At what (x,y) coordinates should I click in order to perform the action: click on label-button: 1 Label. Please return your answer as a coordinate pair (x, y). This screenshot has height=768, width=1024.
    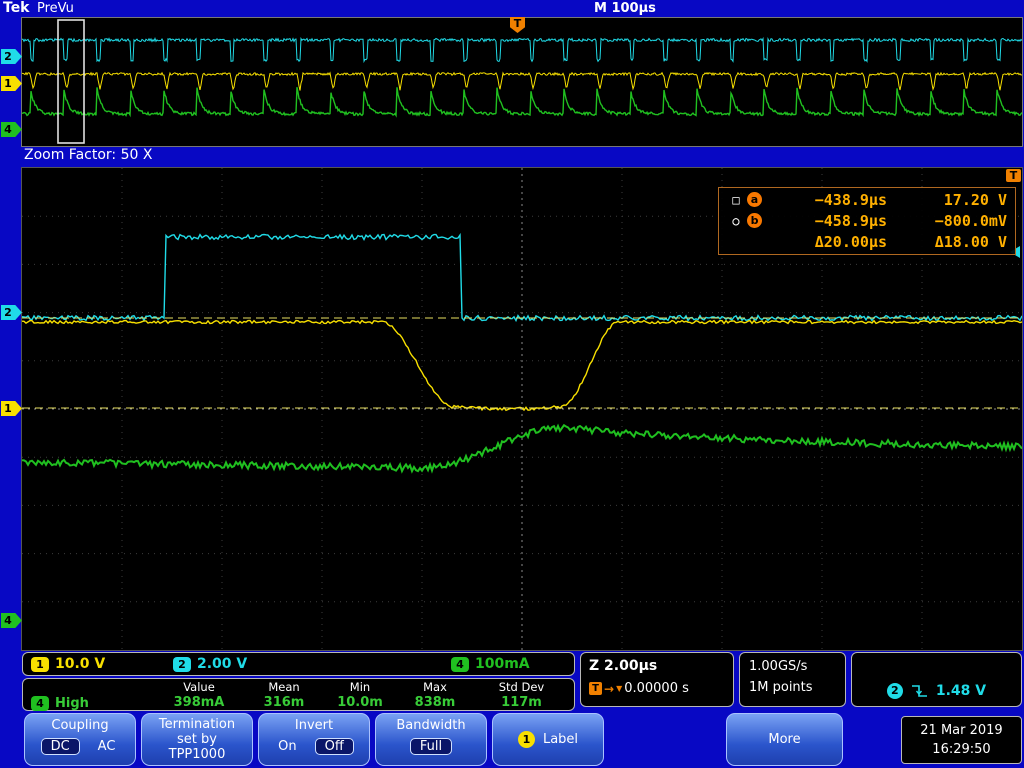
    Looking at the image, I should click on (548, 739).